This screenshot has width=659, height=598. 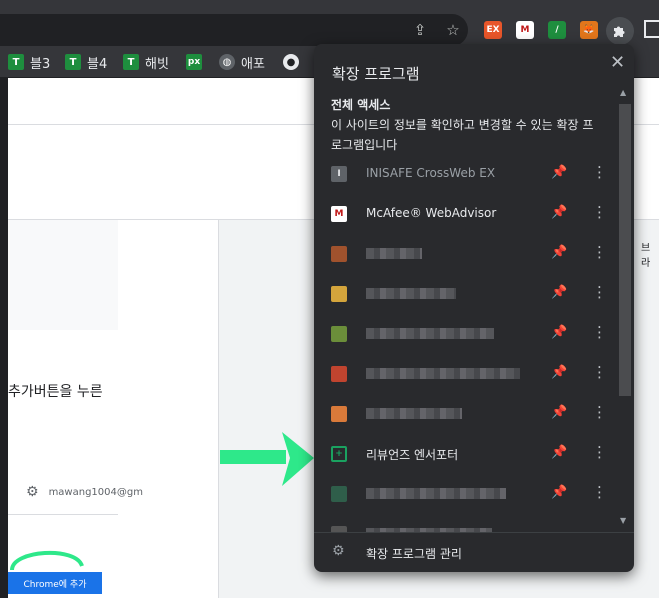 I want to click on manage-extensions-label: 확장 프로그램 관리, so click(x=414, y=554).